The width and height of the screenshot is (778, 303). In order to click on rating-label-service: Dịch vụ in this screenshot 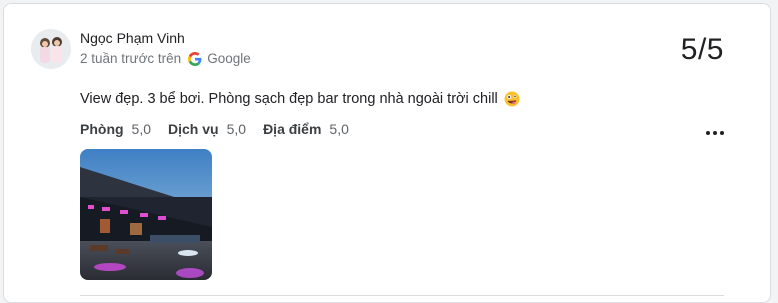, I will do `click(193, 129)`.